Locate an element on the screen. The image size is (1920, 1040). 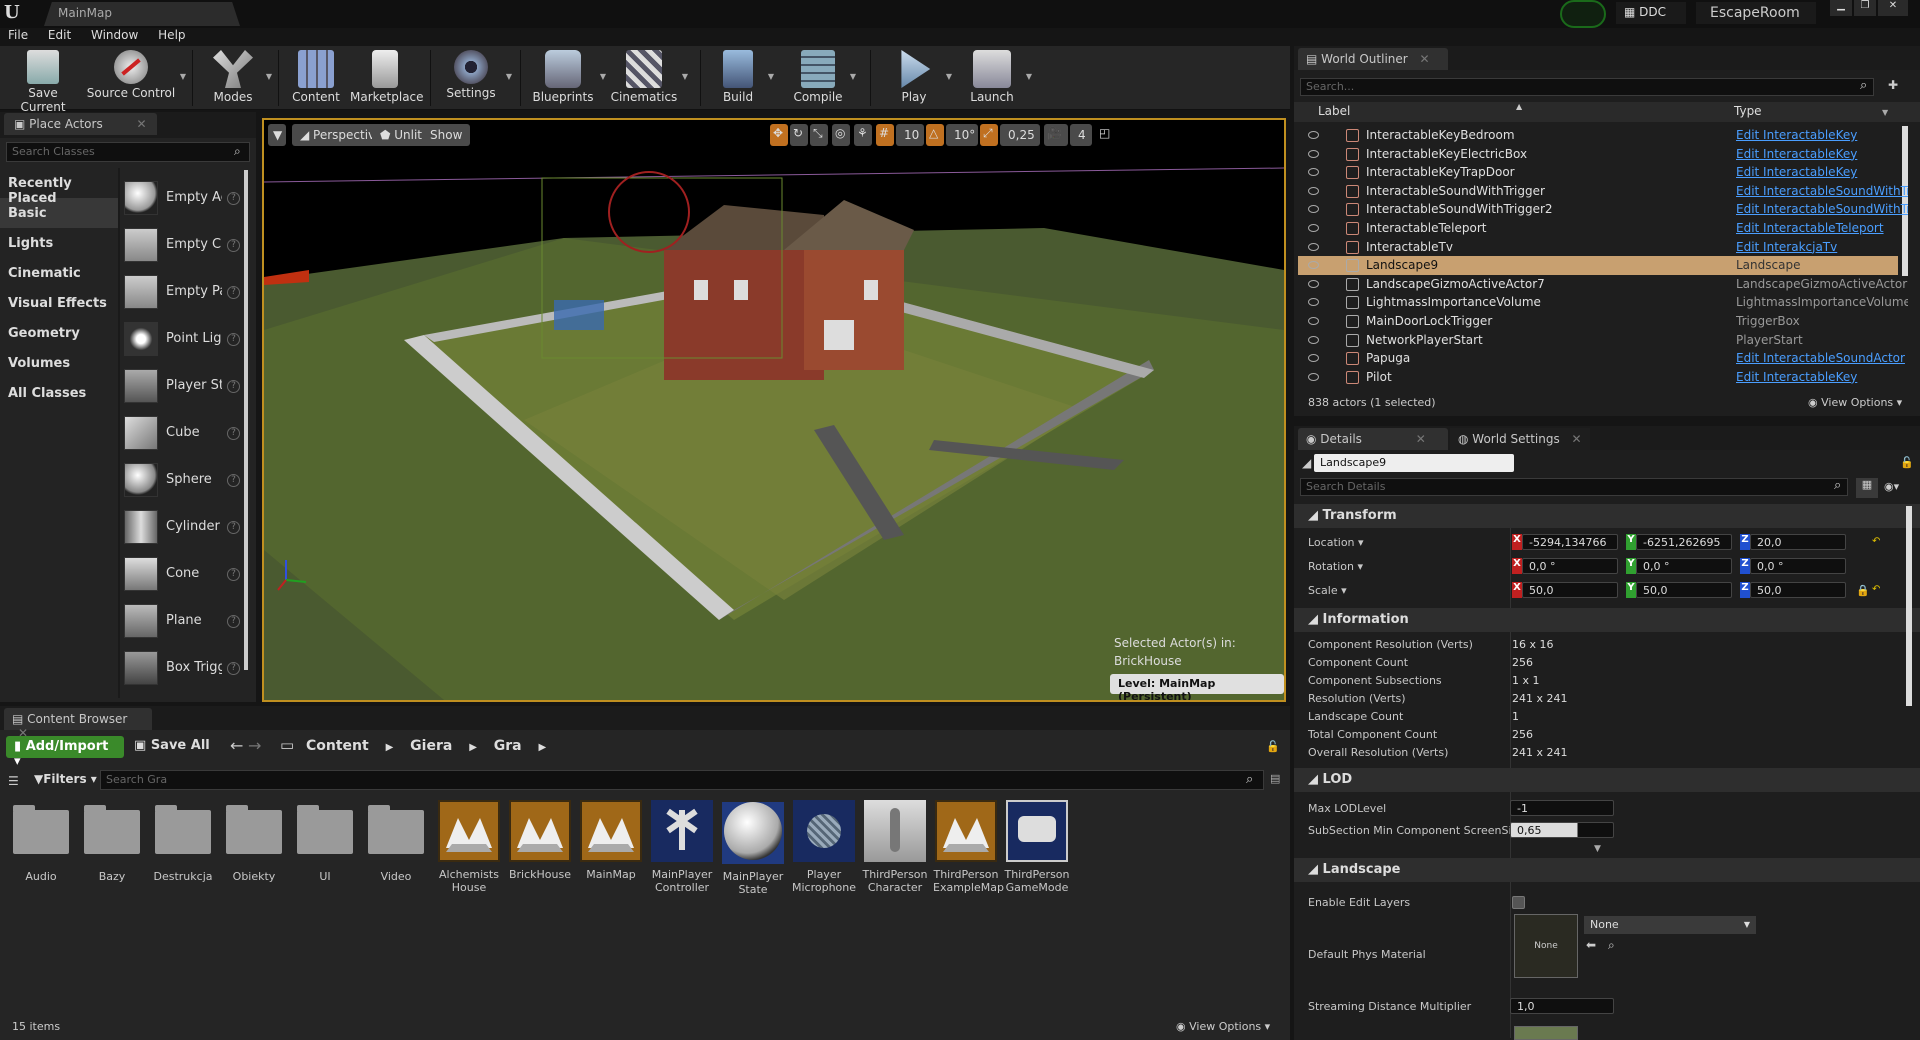
breadcrumb-content: Content is located at coordinates (337, 746).